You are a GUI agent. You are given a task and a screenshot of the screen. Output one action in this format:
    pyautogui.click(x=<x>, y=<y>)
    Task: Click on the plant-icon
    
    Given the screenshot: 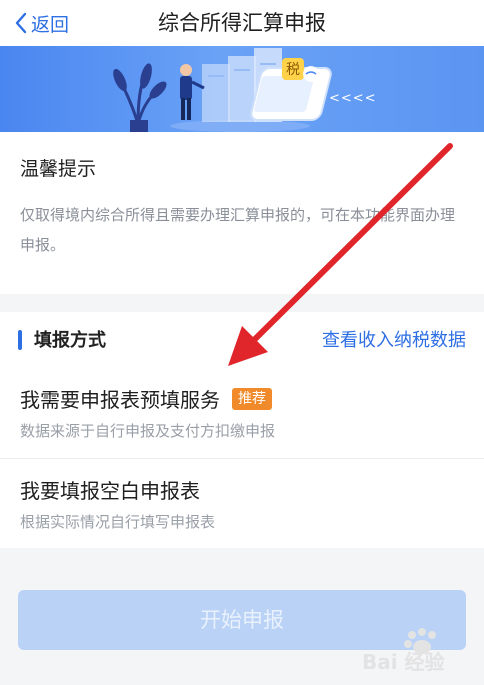 What is the action you would take?
    pyautogui.click(x=140, y=97)
    